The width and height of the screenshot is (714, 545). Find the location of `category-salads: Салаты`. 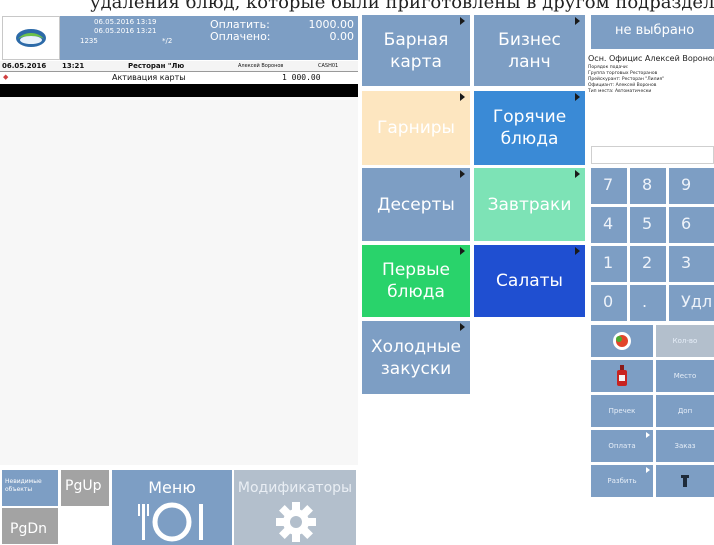

category-salads: Салаты is located at coordinates (529, 281).